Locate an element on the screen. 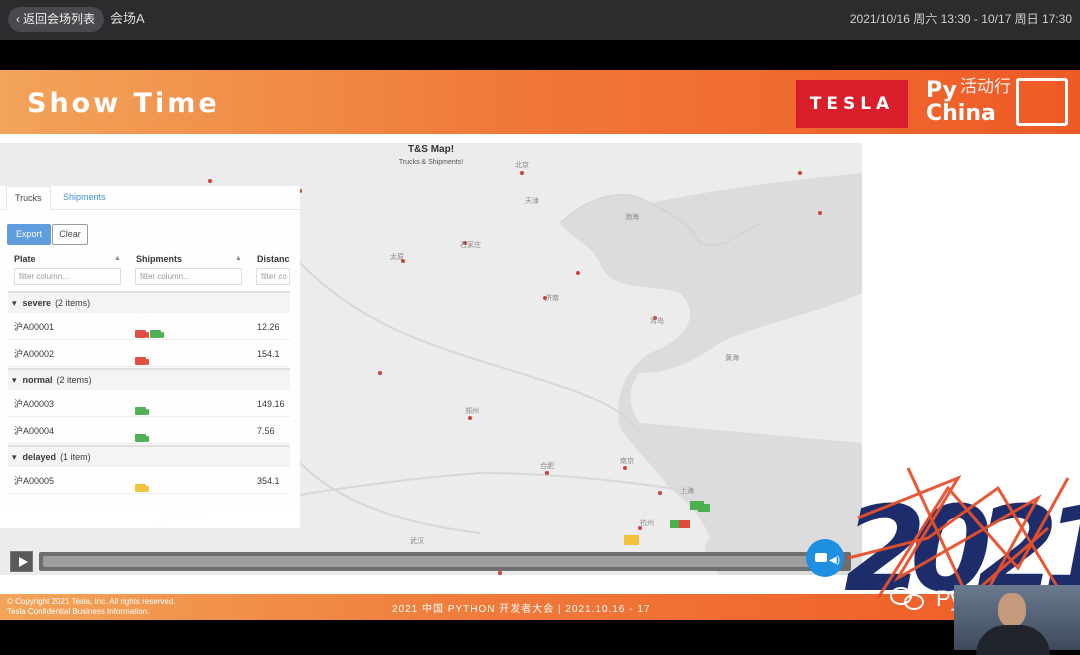 Image resolution: width=1080 pixels, height=655 pixels. clear-button: Clear is located at coordinates (70, 234).